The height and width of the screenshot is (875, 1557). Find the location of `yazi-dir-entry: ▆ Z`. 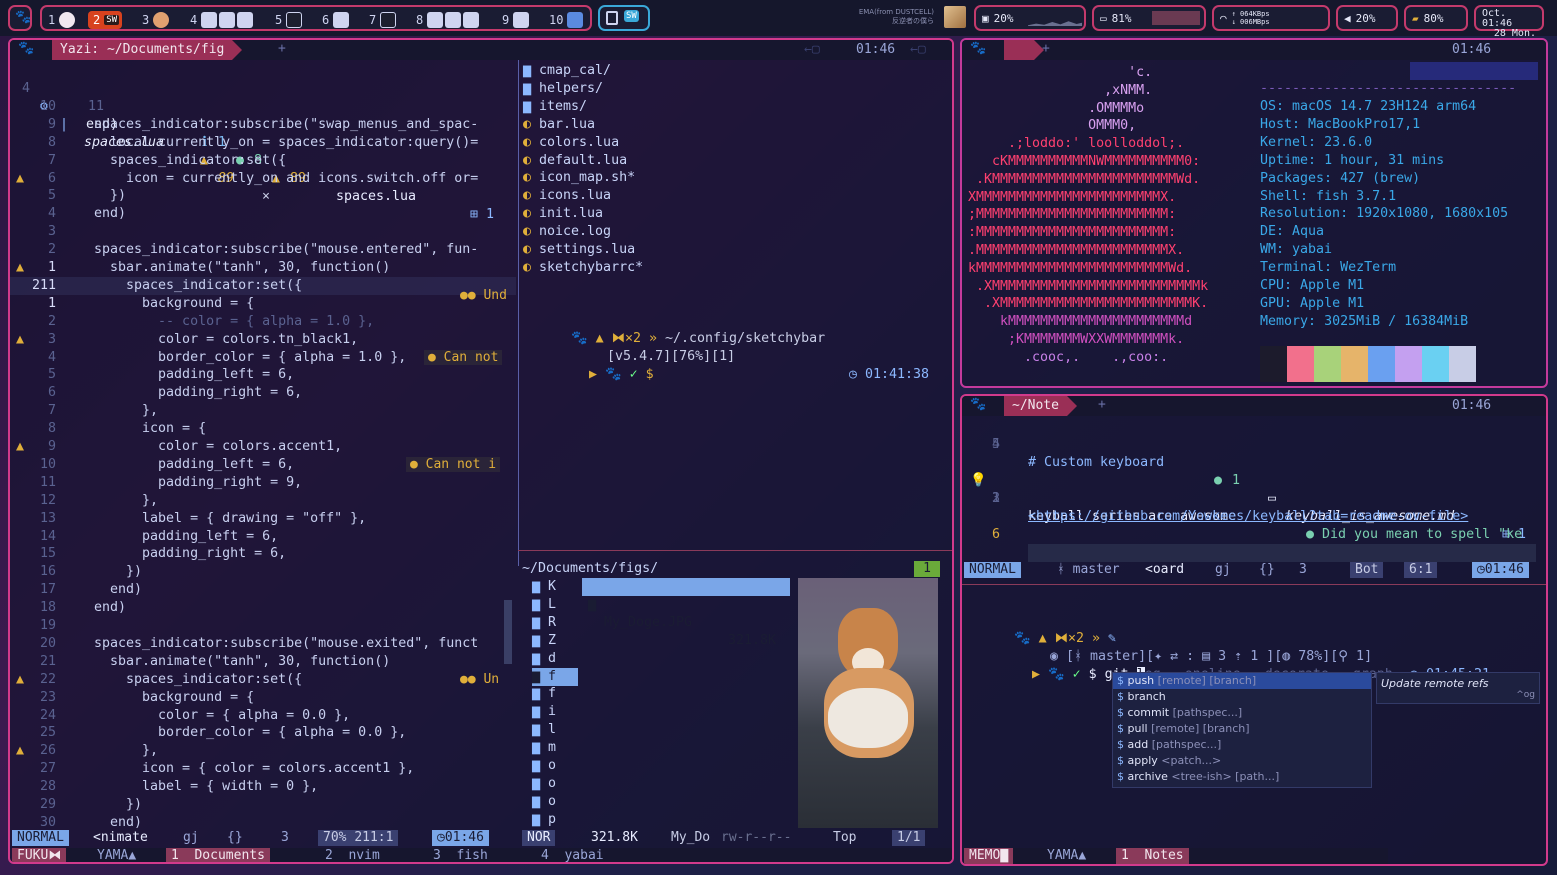

yazi-dir-entry: ▆ Z is located at coordinates (555, 641).